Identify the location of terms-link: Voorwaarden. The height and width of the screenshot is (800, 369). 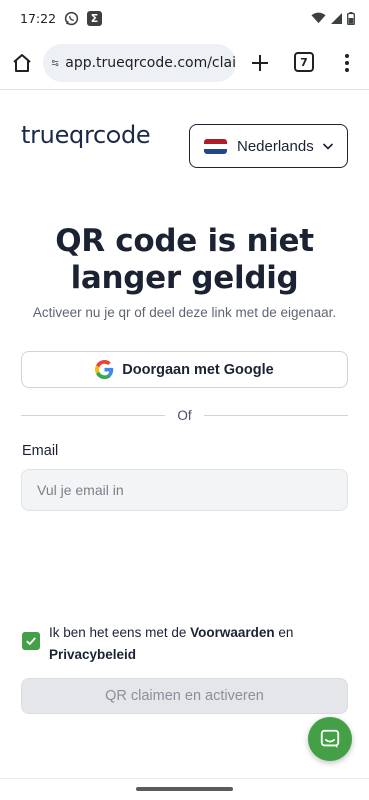
(232, 632).